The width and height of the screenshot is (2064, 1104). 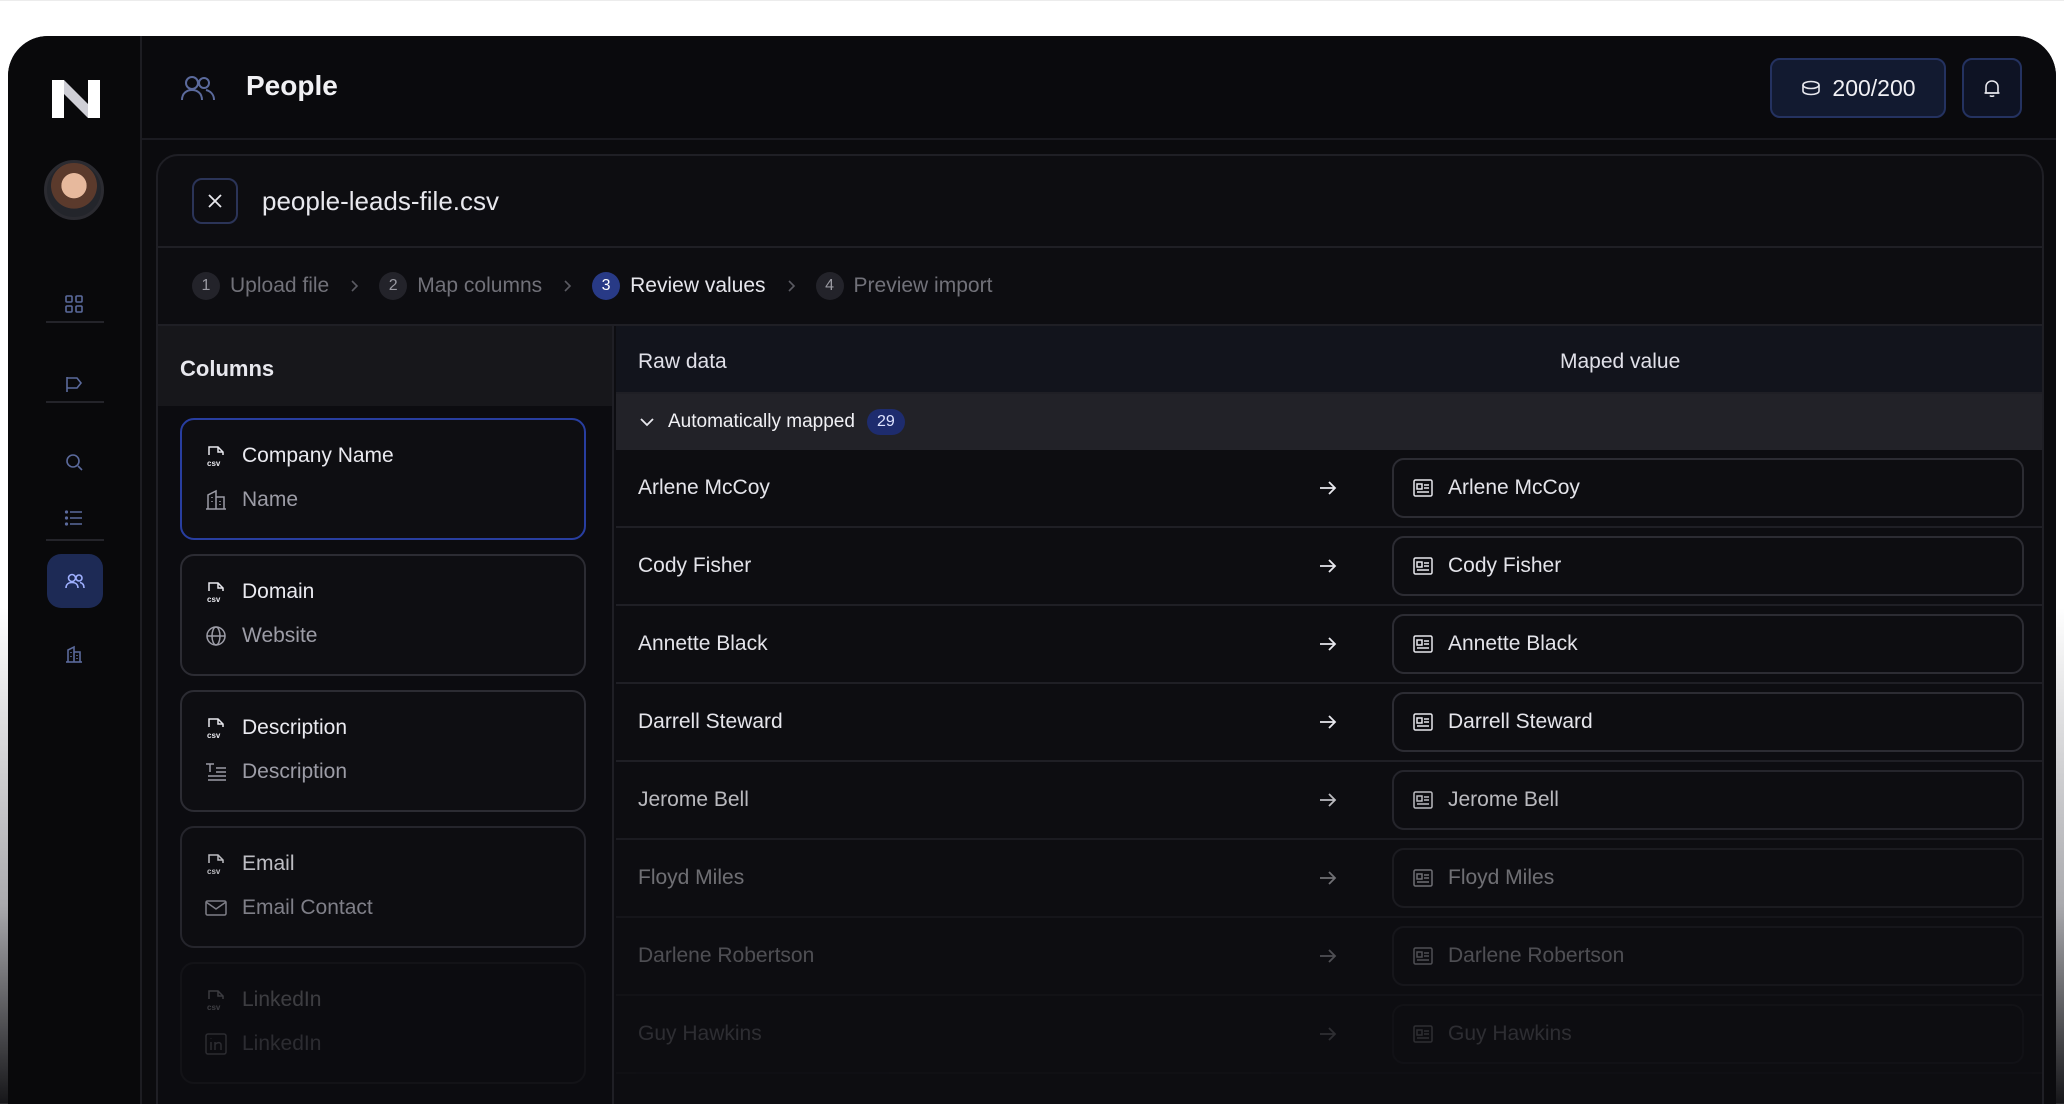 I want to click on mapped-value-field: Jerome Bell, so click(x=1708, y=800).